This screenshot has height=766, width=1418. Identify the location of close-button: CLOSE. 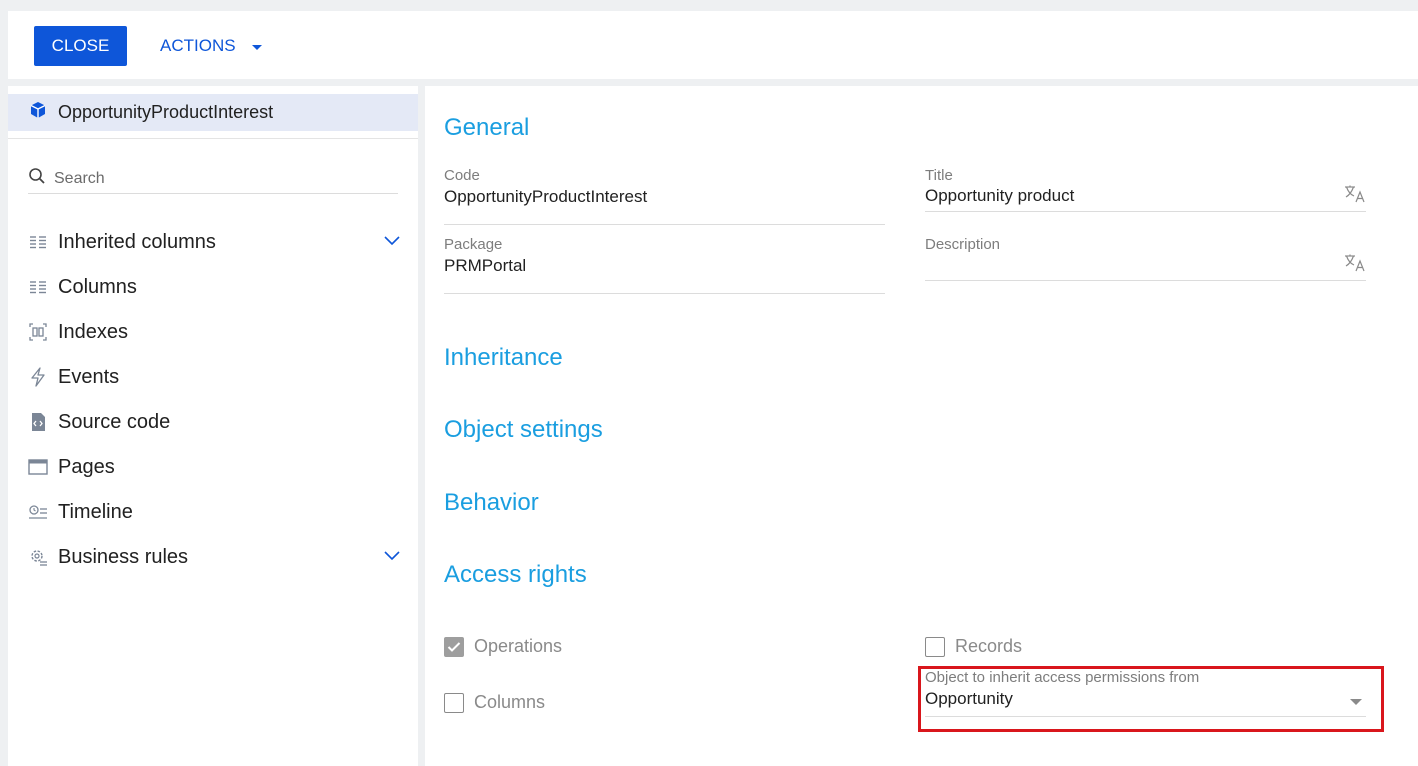
(80, 46).